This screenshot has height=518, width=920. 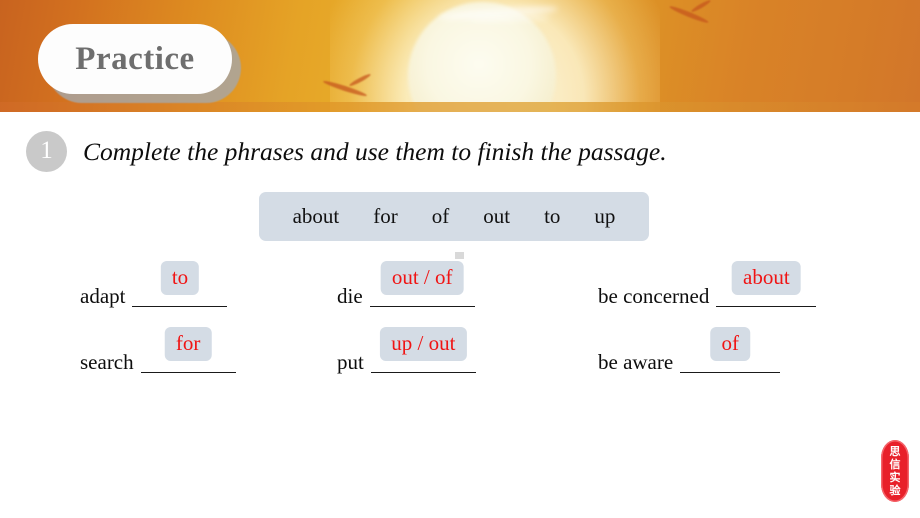 I want to click on word-bank-item: about, so click(x=316, y=216).